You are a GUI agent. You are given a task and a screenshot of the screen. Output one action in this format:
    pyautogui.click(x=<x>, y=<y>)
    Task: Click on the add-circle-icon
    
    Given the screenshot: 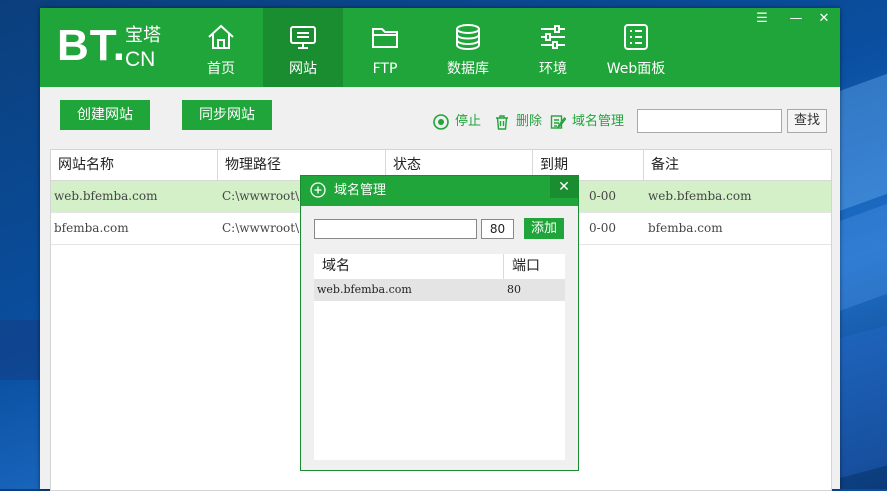 What is the action you would take?
    pyautogui.click(x=318, y=190)
    